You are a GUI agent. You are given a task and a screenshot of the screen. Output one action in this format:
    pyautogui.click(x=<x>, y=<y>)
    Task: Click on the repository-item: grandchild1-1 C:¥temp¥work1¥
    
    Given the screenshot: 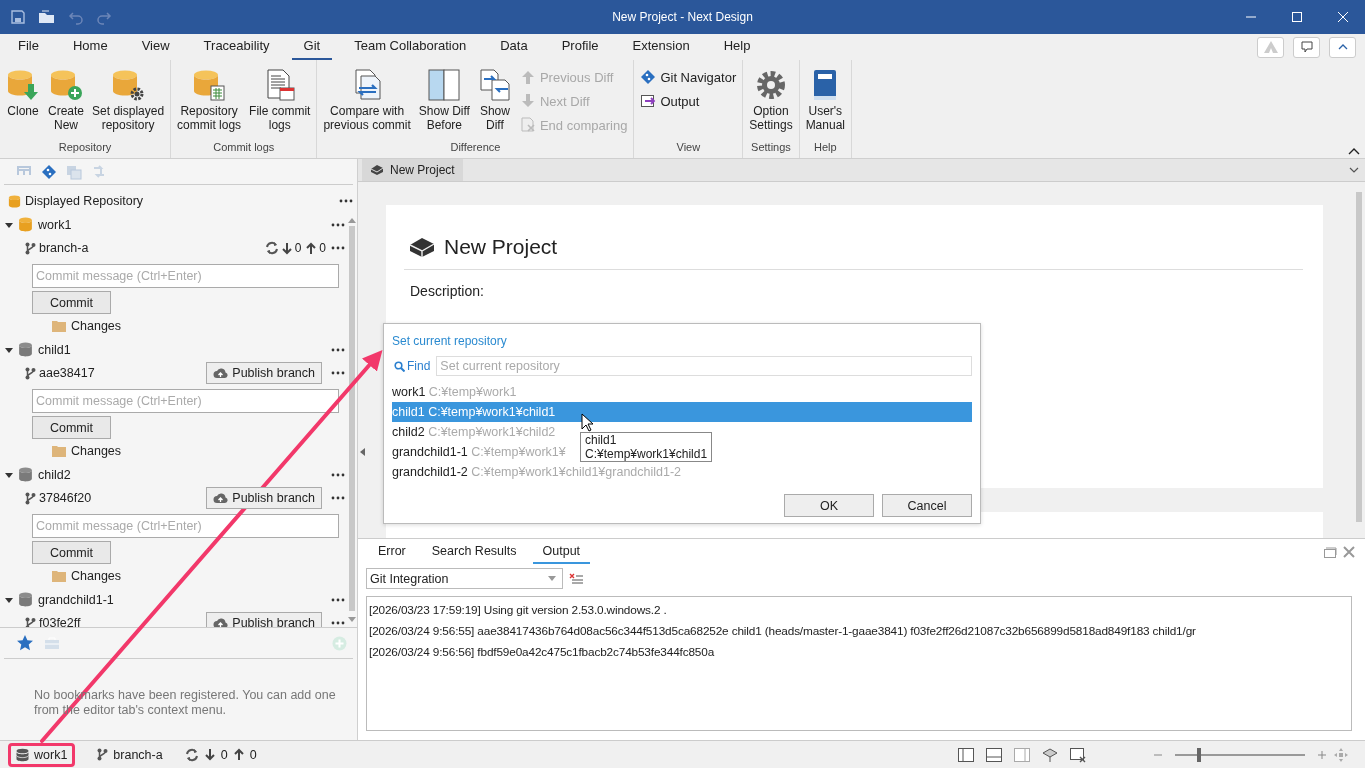 What is the action you would take?
    pyautogui.click(x=479, y=452)
    